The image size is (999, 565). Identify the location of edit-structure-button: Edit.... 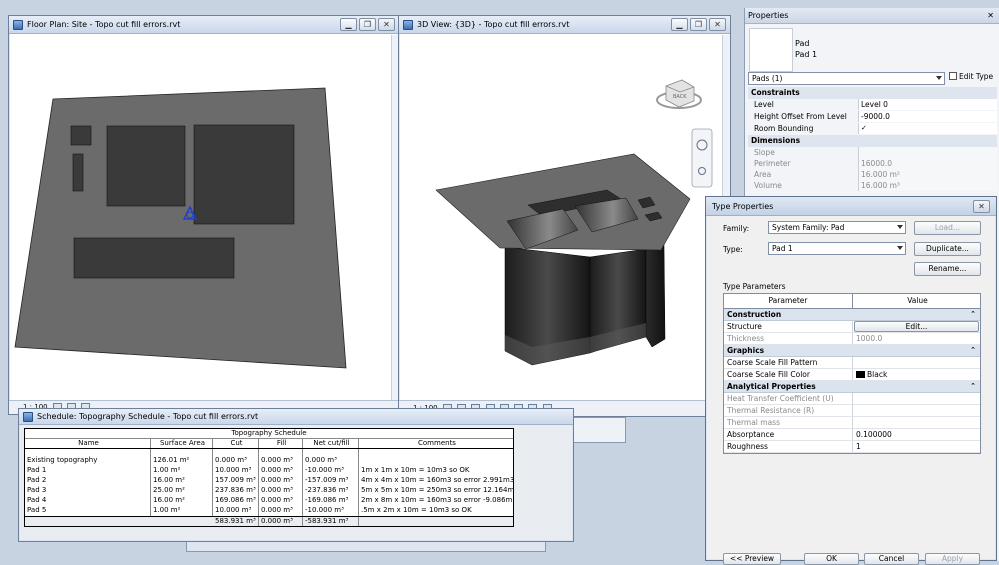
(916, 326).